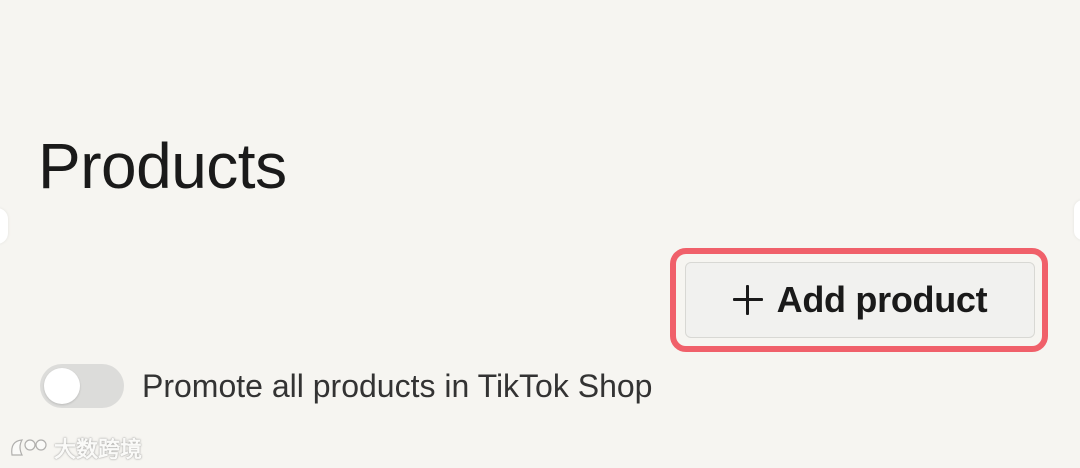  Describe the element at coordinates (747, 300) in the screenshot. I see `plus-icon` at that location.